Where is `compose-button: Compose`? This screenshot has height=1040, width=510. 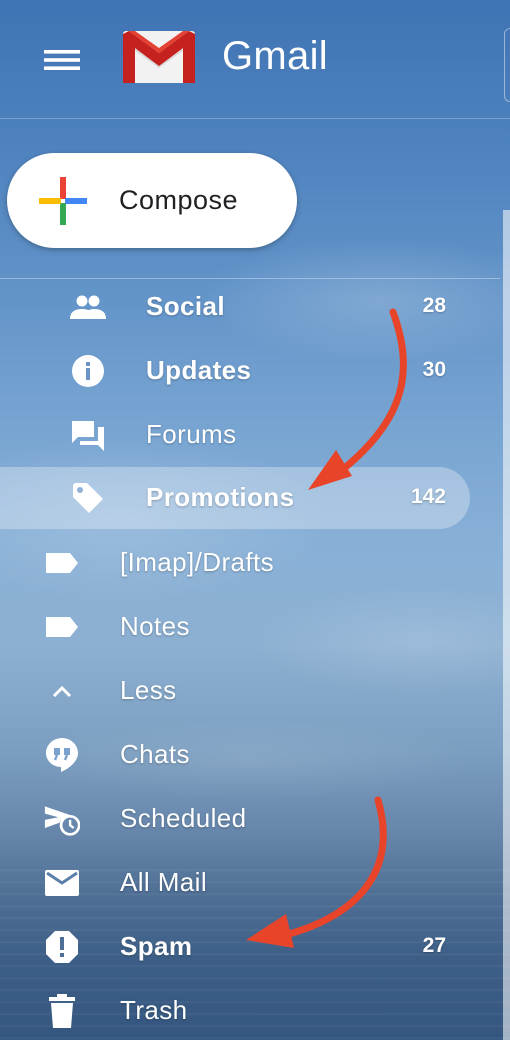 compose-button: Compose is located at coordinates (152, 200).